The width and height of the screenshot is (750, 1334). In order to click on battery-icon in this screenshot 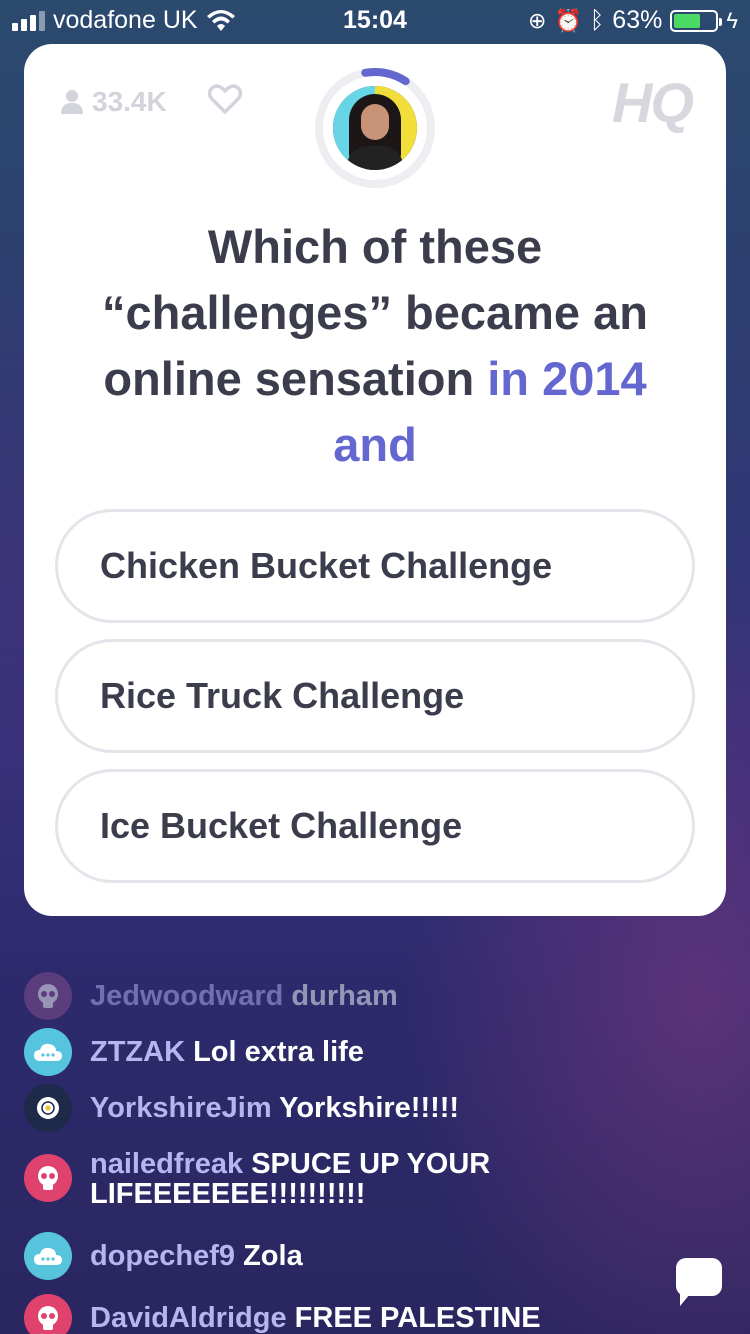, I will do `click(696, 20)`.